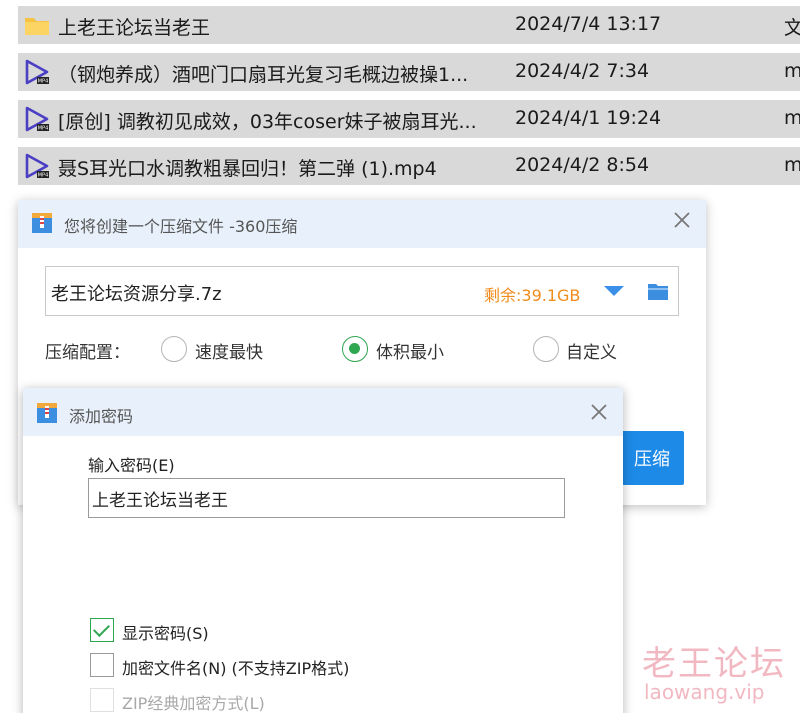  Describe the element at coordinates (588, 24) in the screenshot. I see `file-date: 2024/7/4 13:17` at that location.